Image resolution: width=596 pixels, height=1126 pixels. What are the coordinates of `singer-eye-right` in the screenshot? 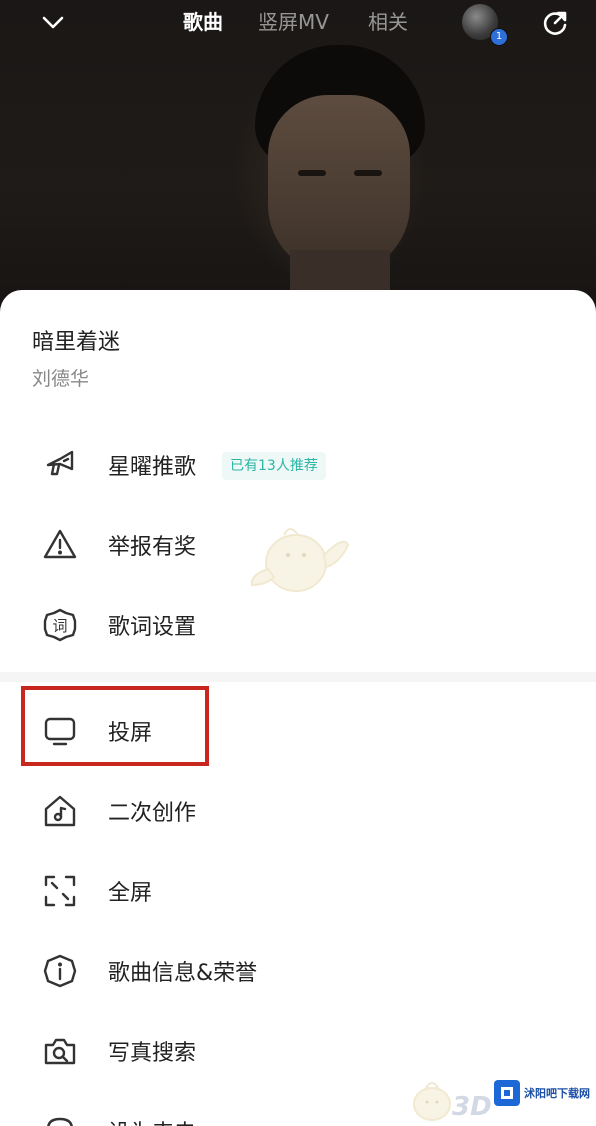 It's located at (368, 173).